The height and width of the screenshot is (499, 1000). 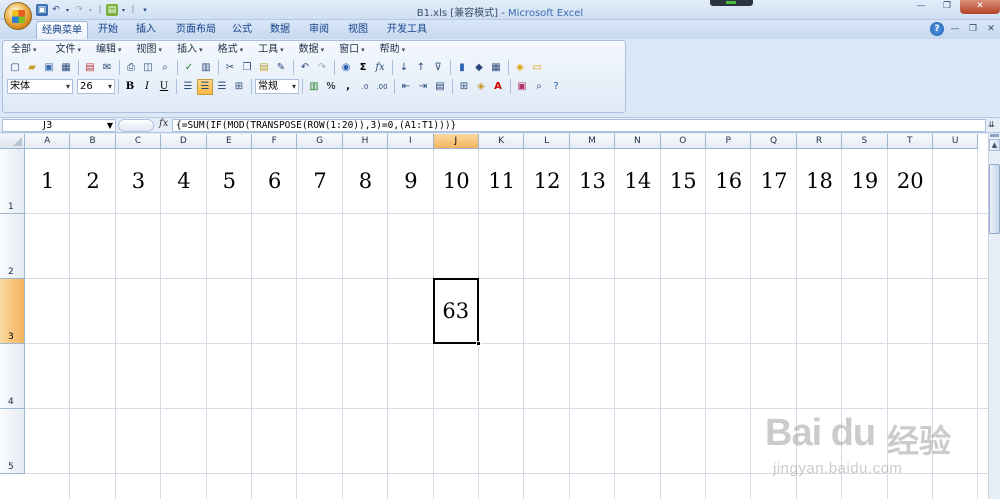 What do you see at coordinates (96, 86) in the screenshot?
I see `font-size-select: 26` at bounding box center [96, 86].